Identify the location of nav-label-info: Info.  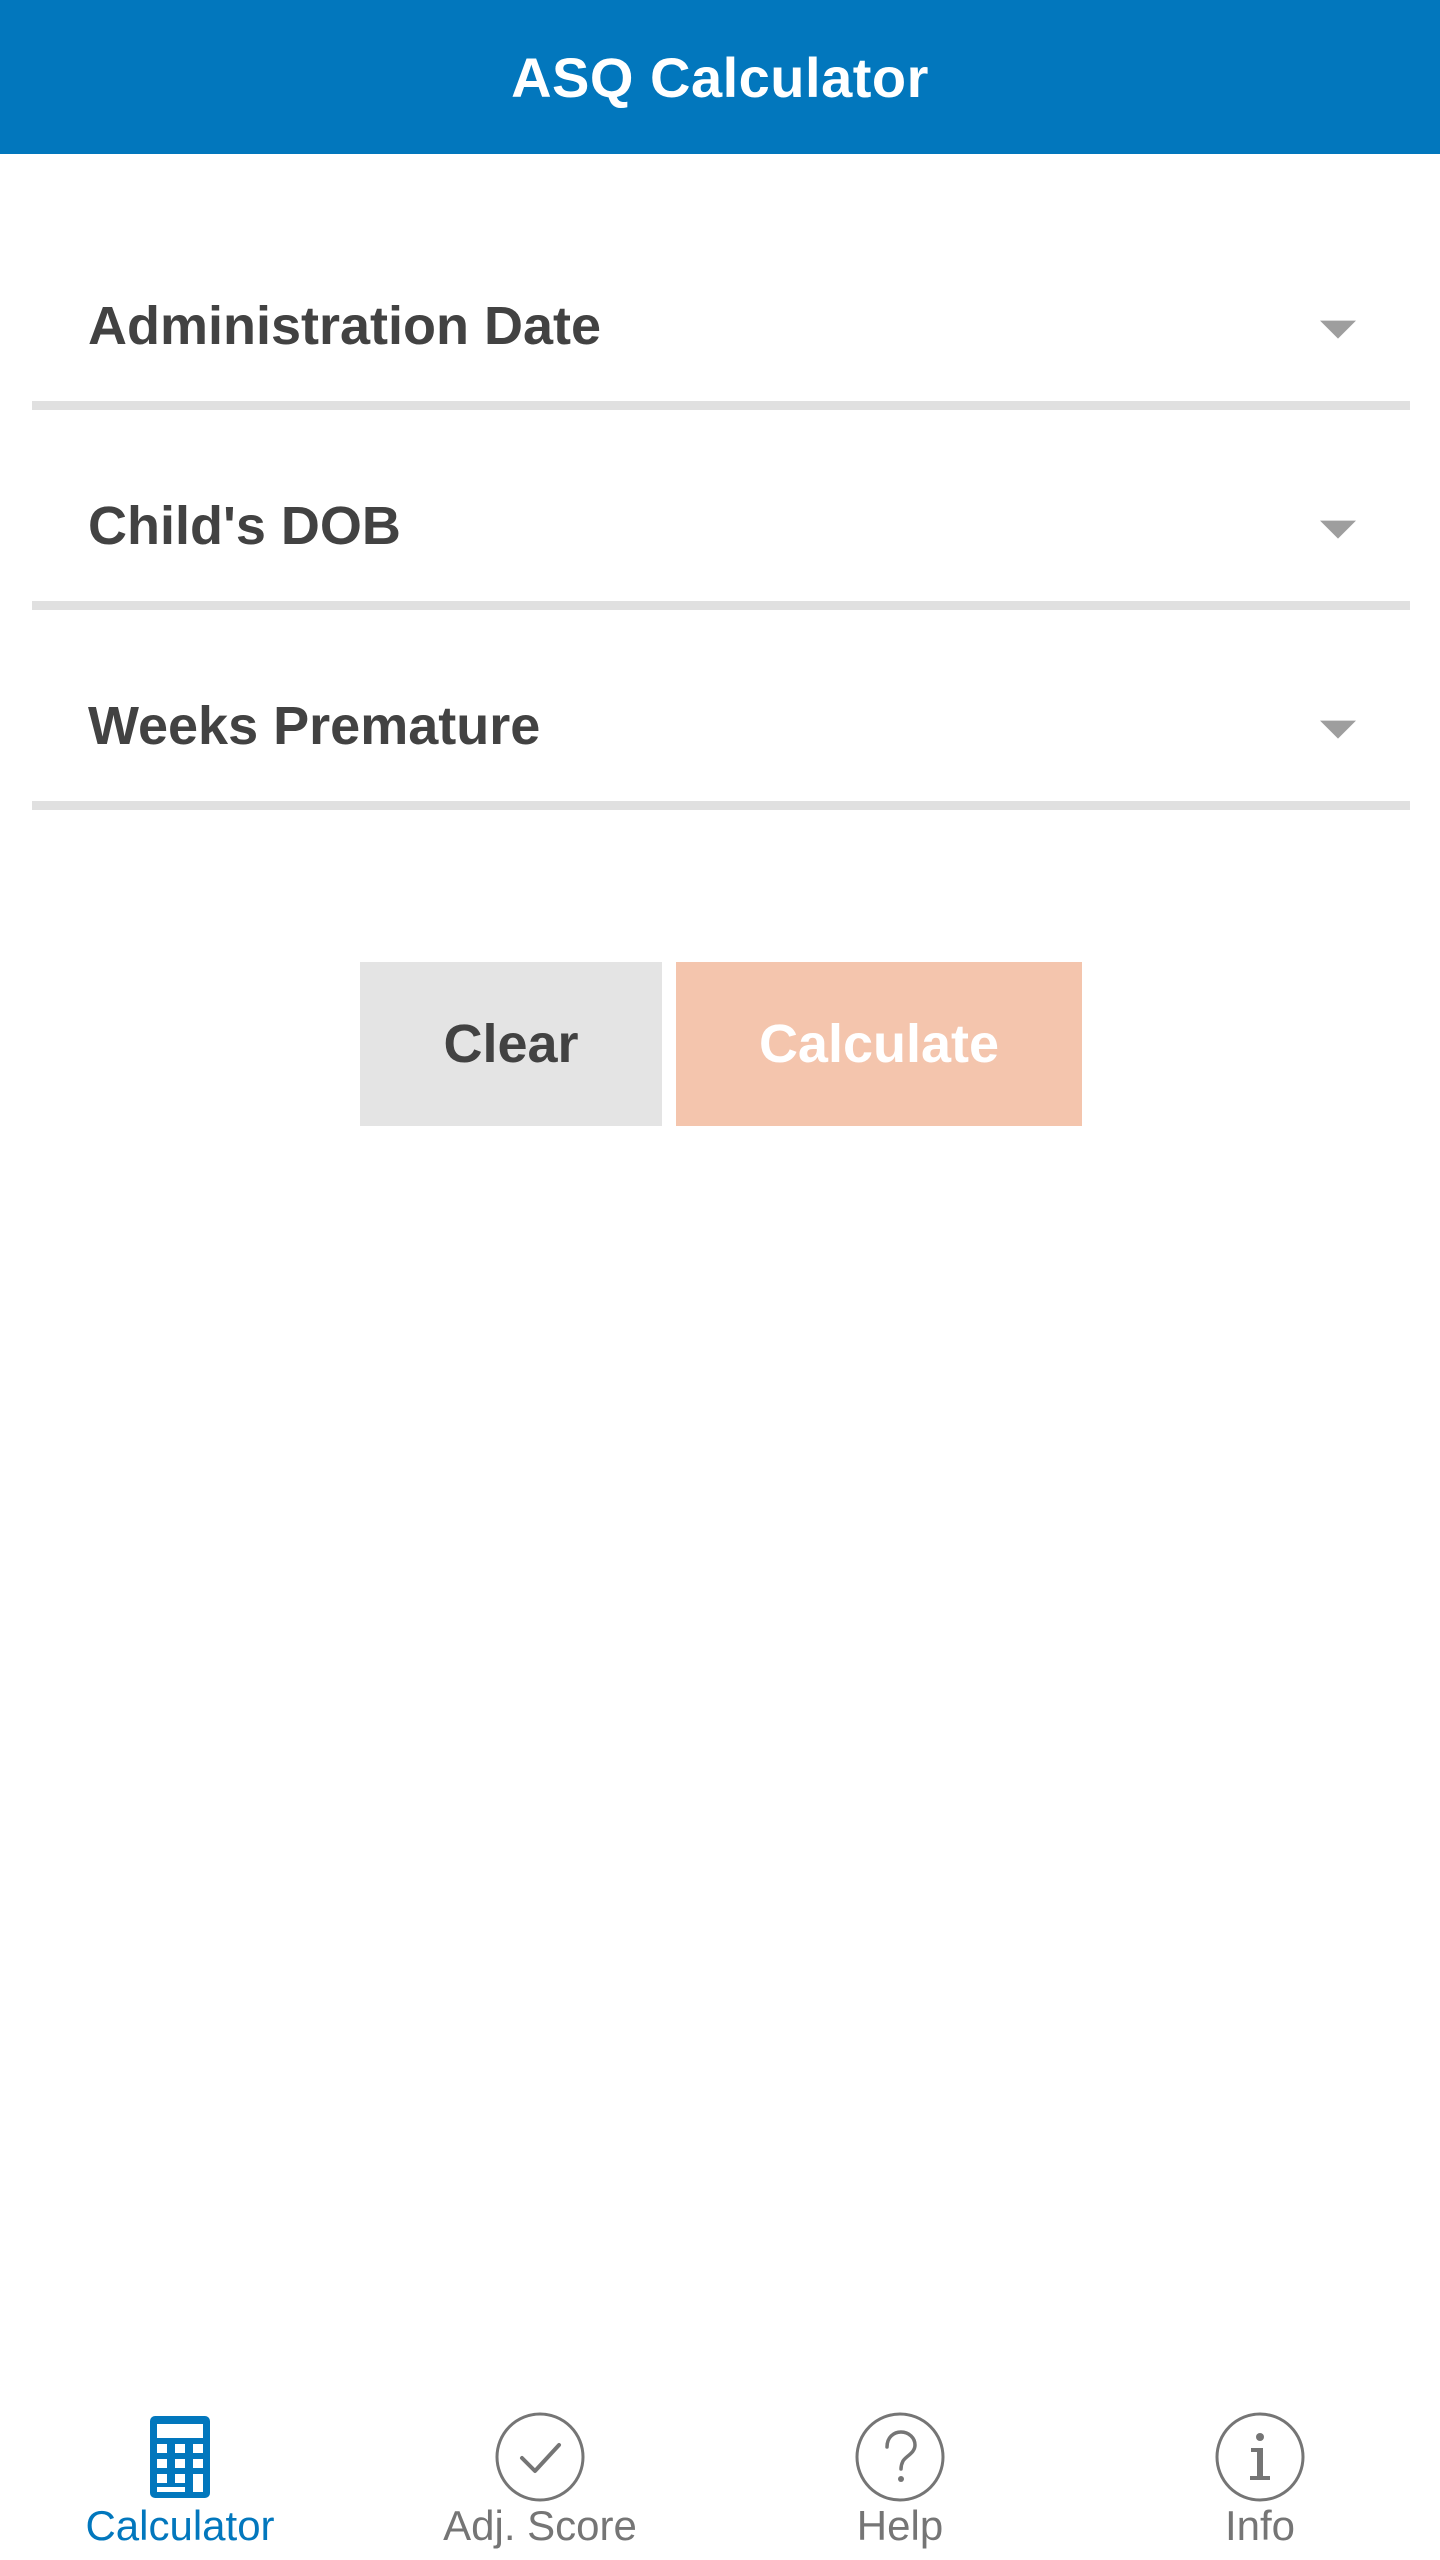
(1260, 2525).